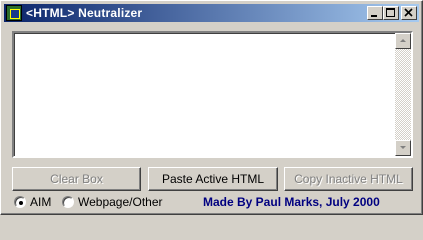  I want to click on maximize-icon, so click(390, 12).